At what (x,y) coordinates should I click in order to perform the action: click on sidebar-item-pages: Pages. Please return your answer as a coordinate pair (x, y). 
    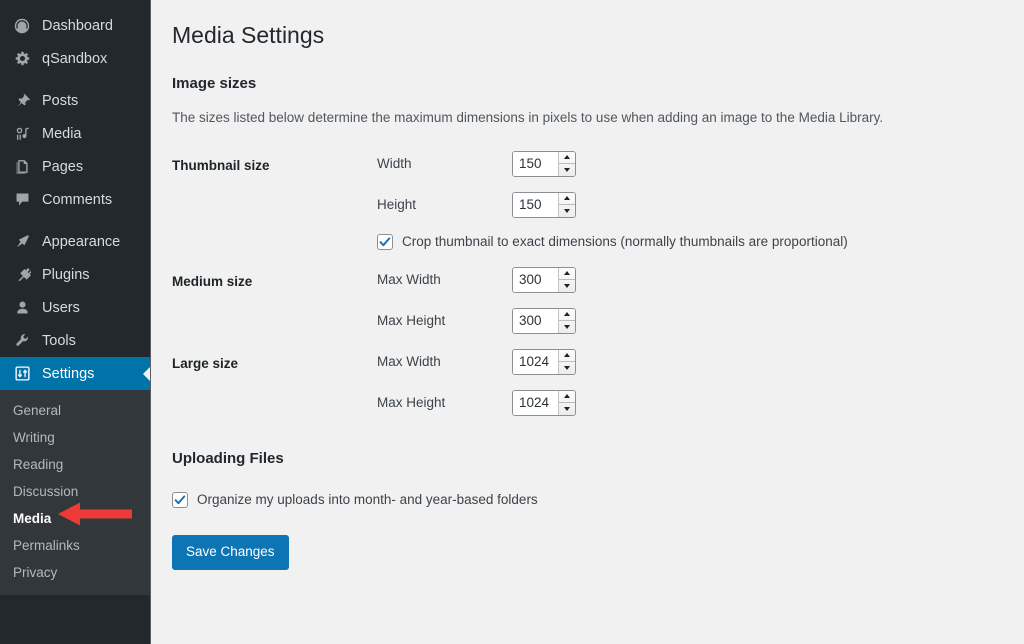
    Looking at the image, I should click on (75, 166).